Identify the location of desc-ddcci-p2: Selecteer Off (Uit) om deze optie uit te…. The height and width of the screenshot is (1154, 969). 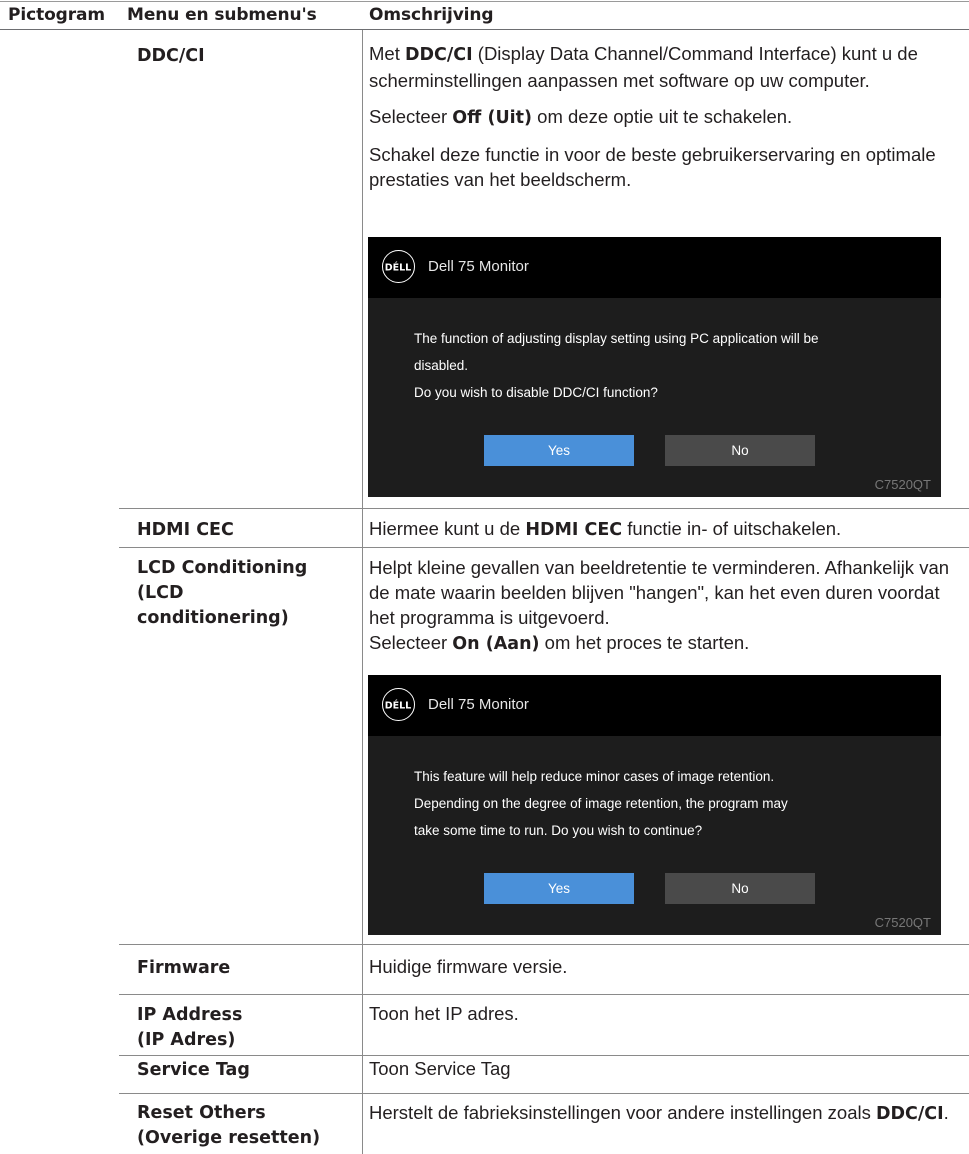
(581, 117).